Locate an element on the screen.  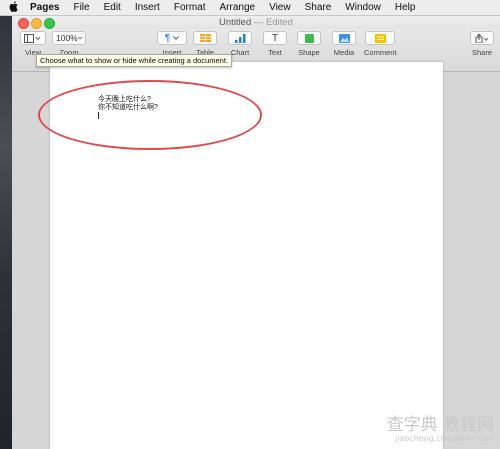
menu-format: Format is located at coordinates (190, 7).